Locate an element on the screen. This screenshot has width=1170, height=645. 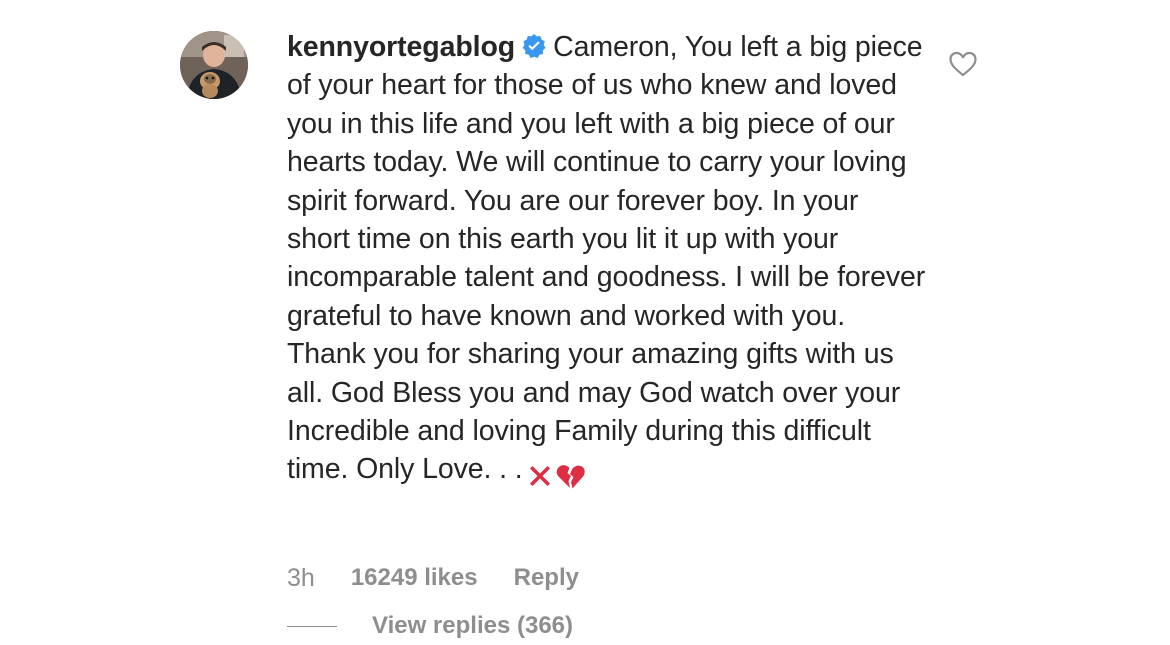
heart-outline-icon is located at coordinates (963, 64).